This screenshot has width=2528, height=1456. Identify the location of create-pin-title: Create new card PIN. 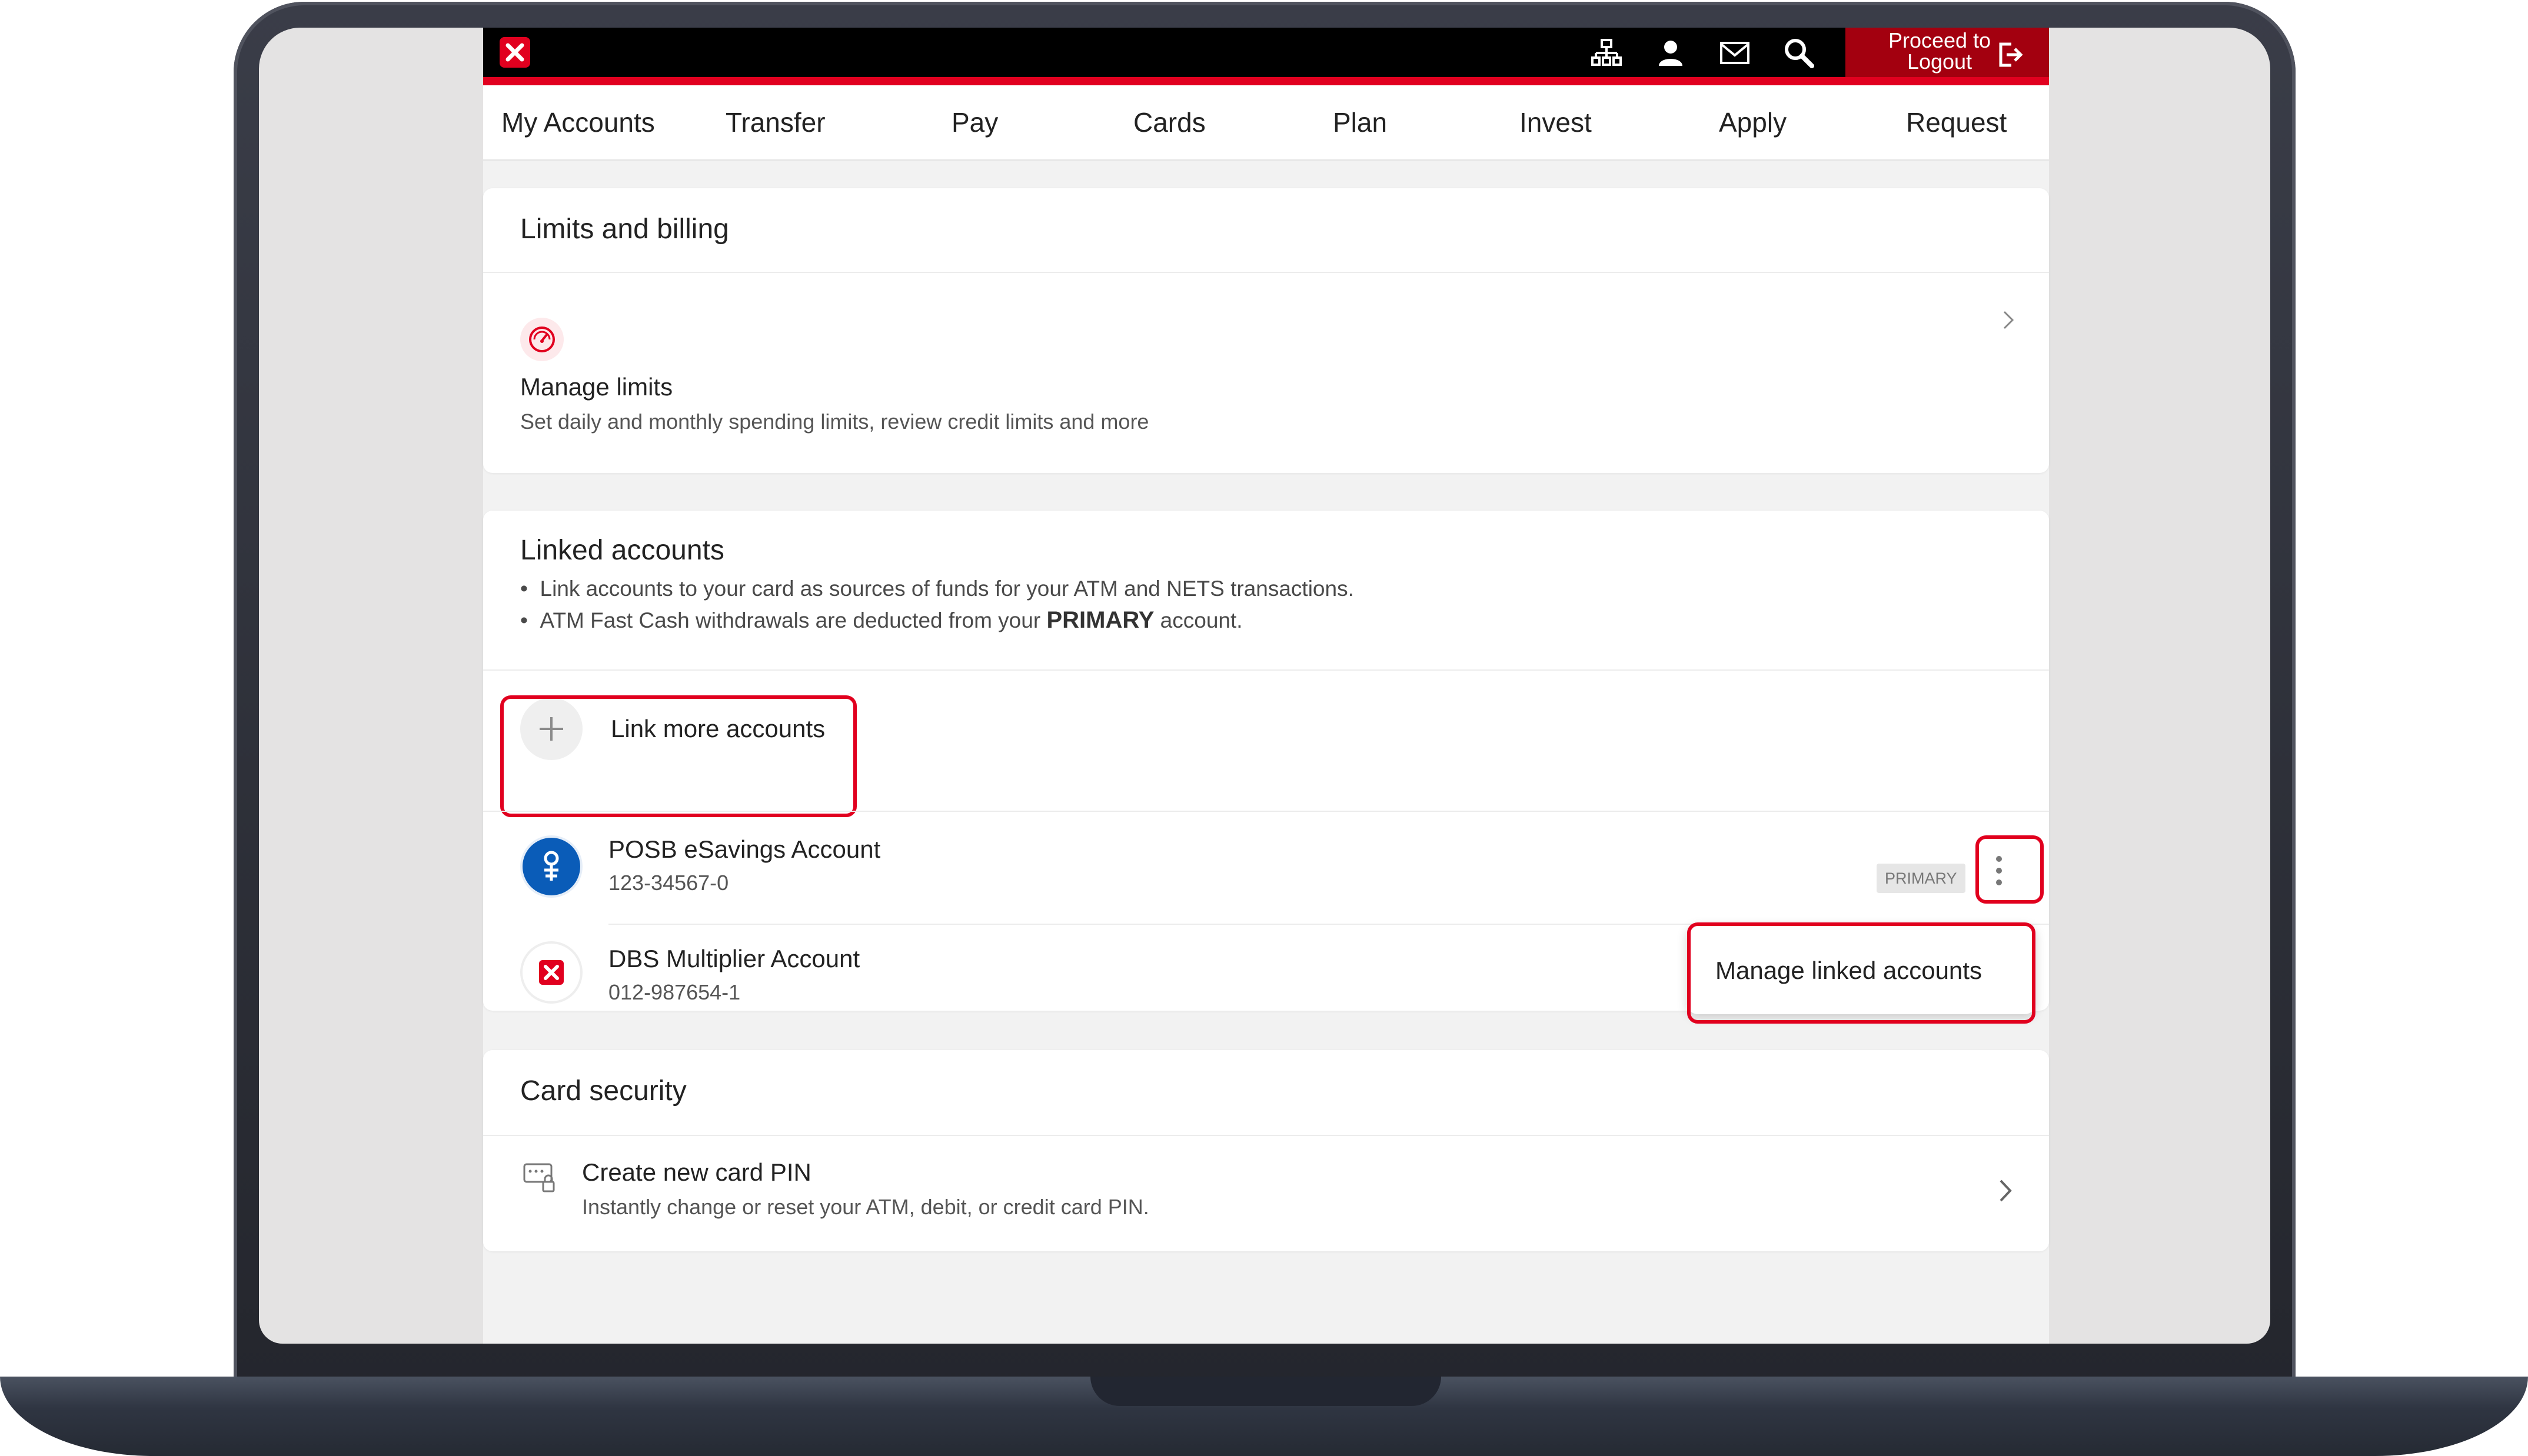
(697, 1172).